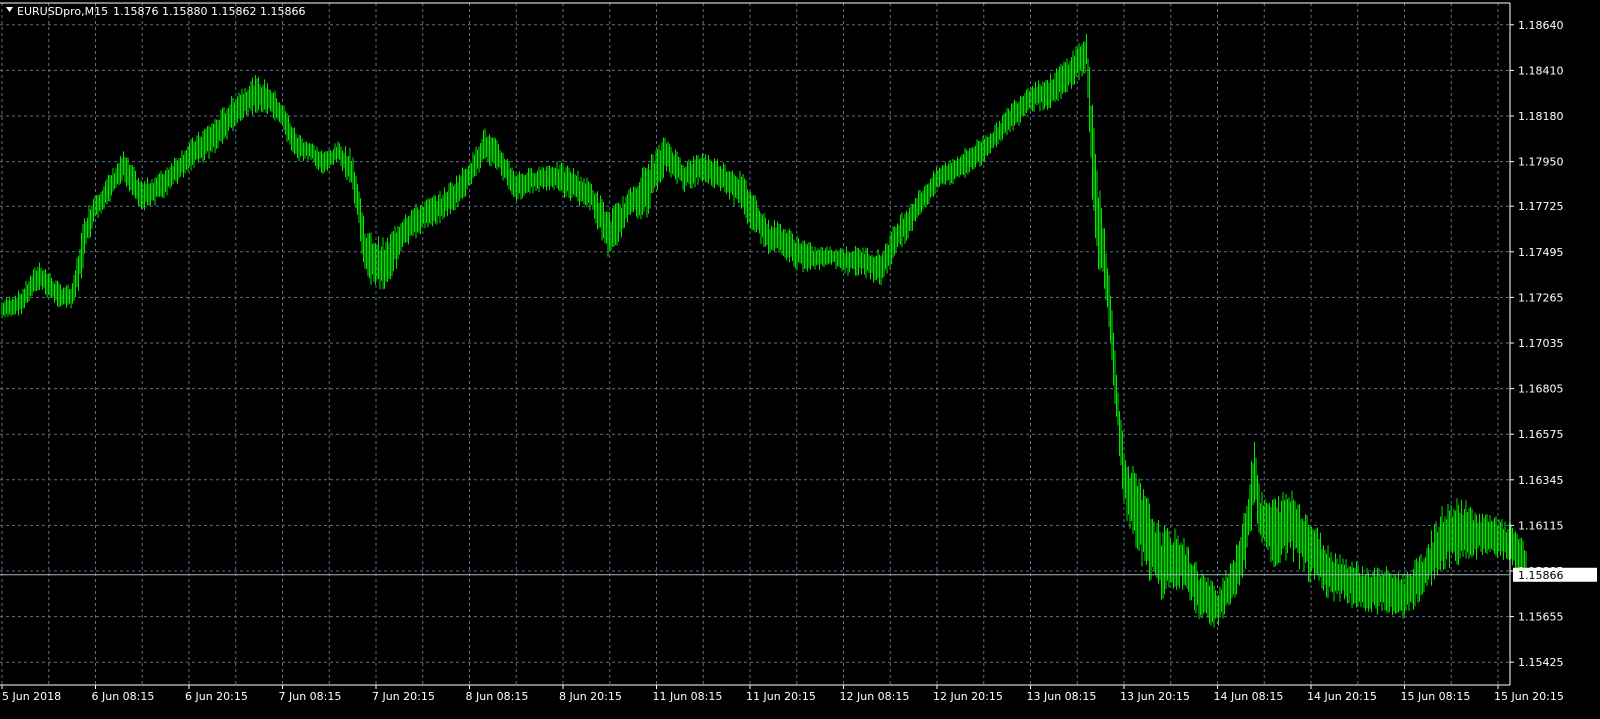  Describe the element at coordinates (1541, 116) in the screenshot. I see `y-tick-label: 1.18180` at that location.